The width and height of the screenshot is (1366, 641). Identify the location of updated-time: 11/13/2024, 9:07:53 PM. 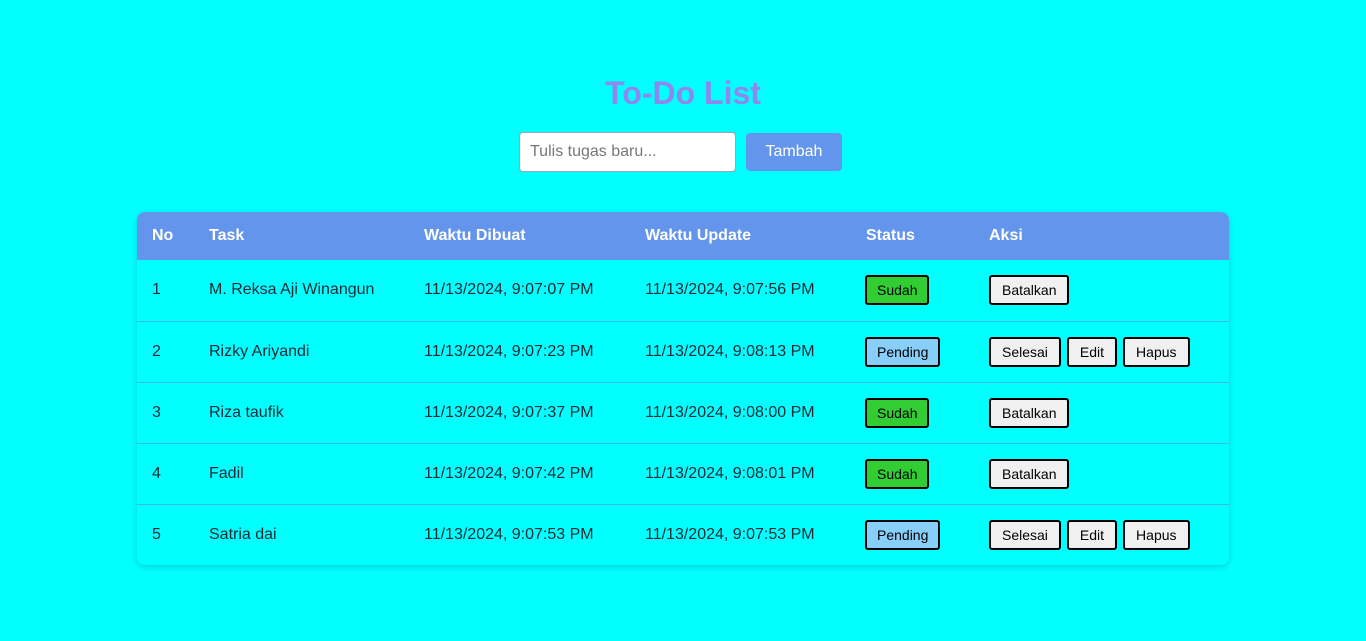
(740, 534).